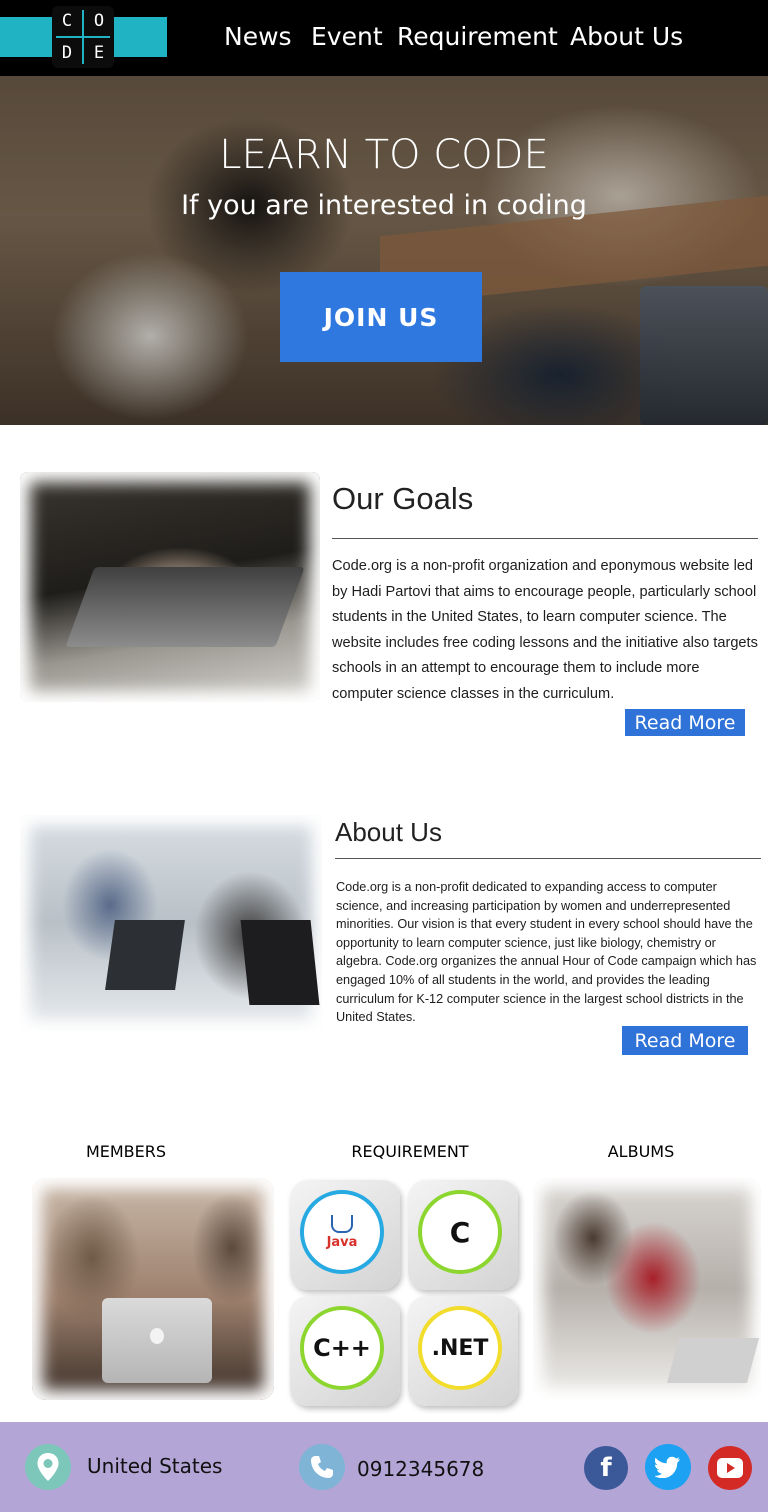  I want to click on phone-icon, so click(322, 1467).